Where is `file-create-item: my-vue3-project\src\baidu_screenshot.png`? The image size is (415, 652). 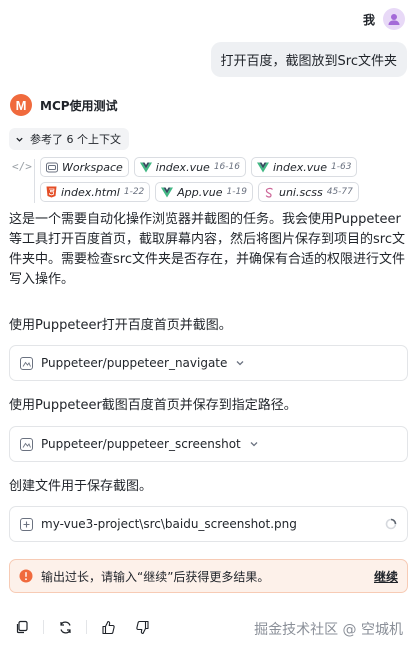 file-create-item: my-vue3-project\src\baidu_screenshot.png is located at coordinates (208, 524).